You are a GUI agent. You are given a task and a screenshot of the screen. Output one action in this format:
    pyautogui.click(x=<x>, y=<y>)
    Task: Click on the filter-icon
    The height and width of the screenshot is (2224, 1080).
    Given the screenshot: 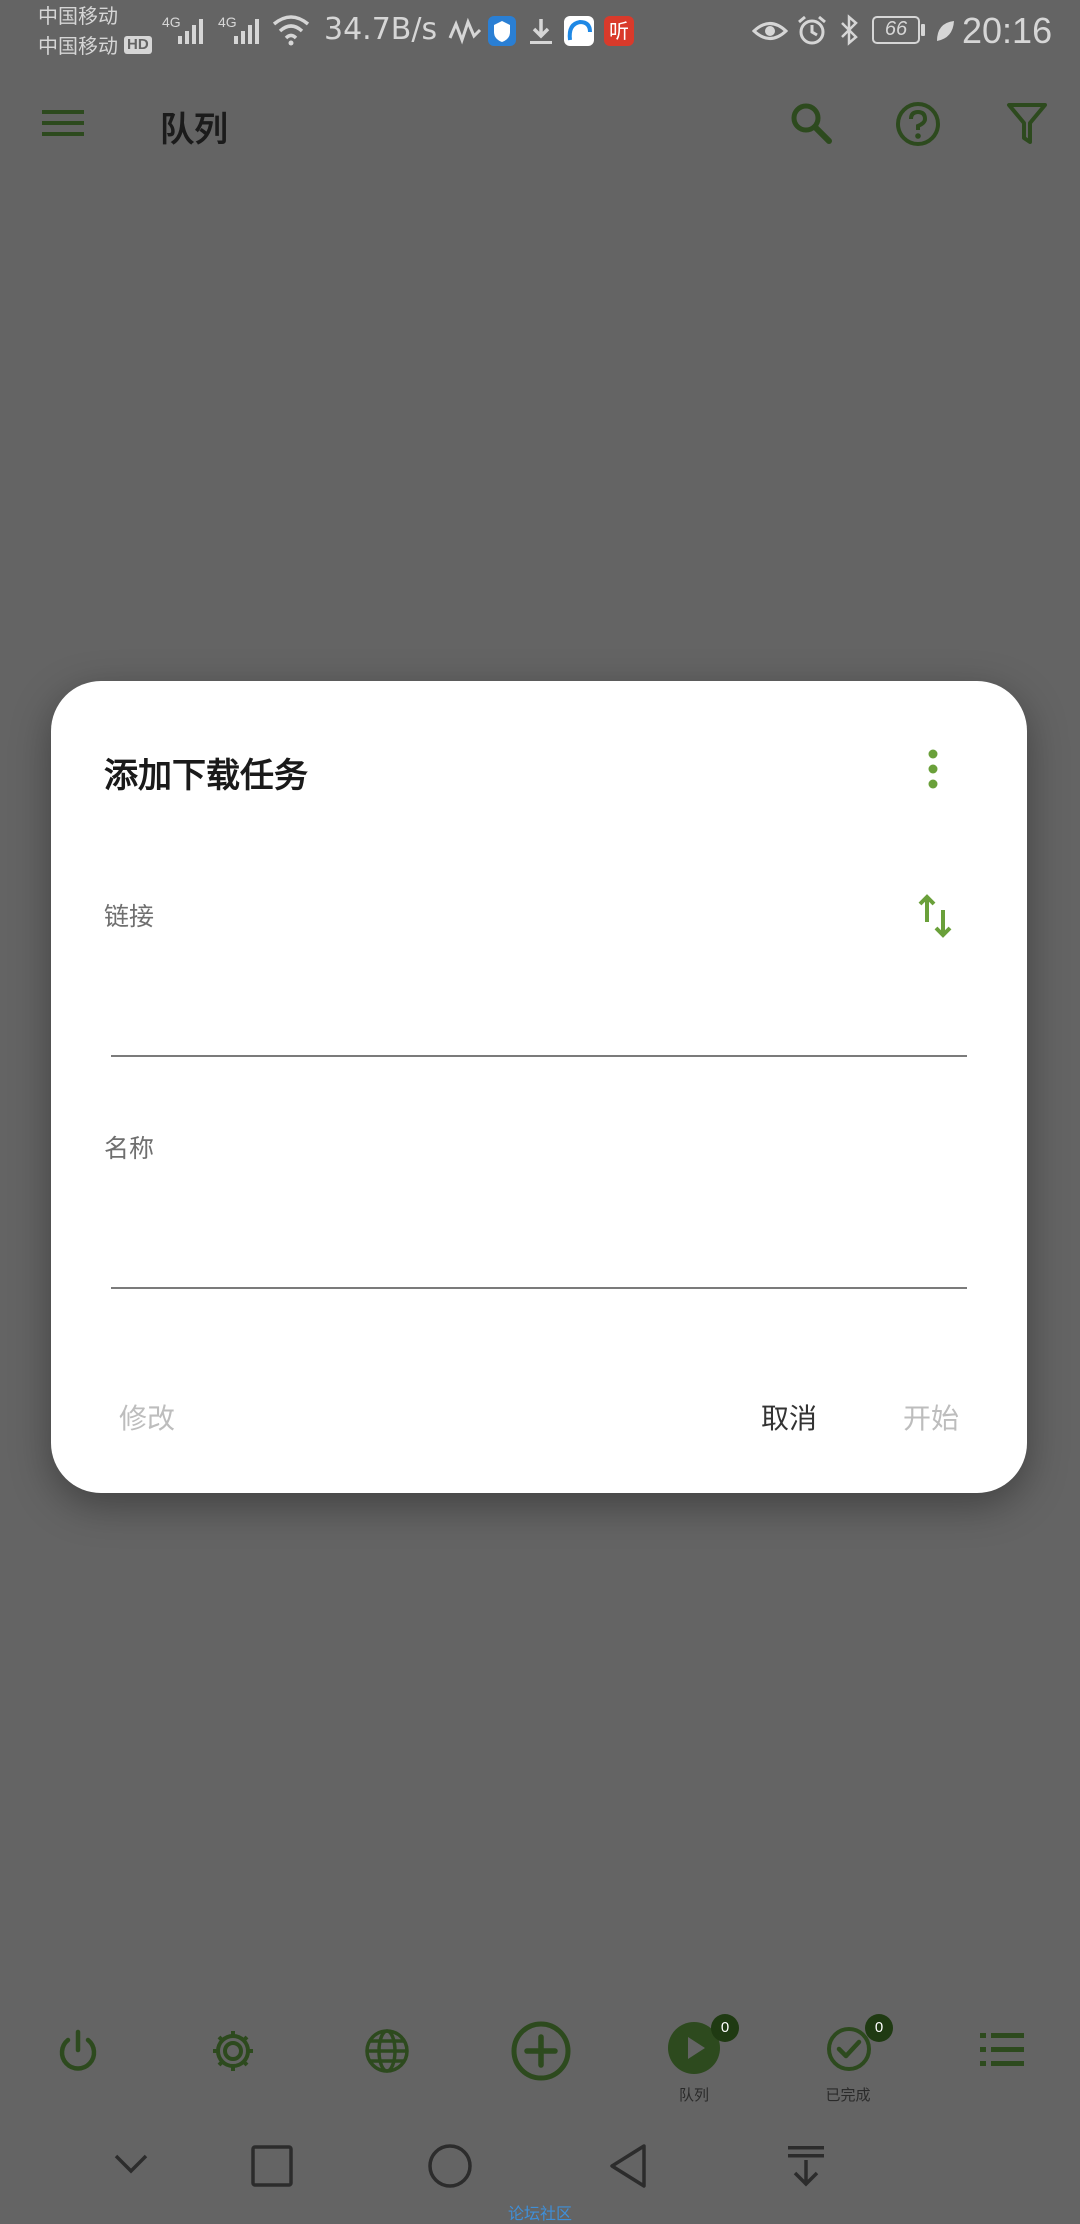 What is the action you would take?
    pyautogui.click(x=1027, y=124)
    